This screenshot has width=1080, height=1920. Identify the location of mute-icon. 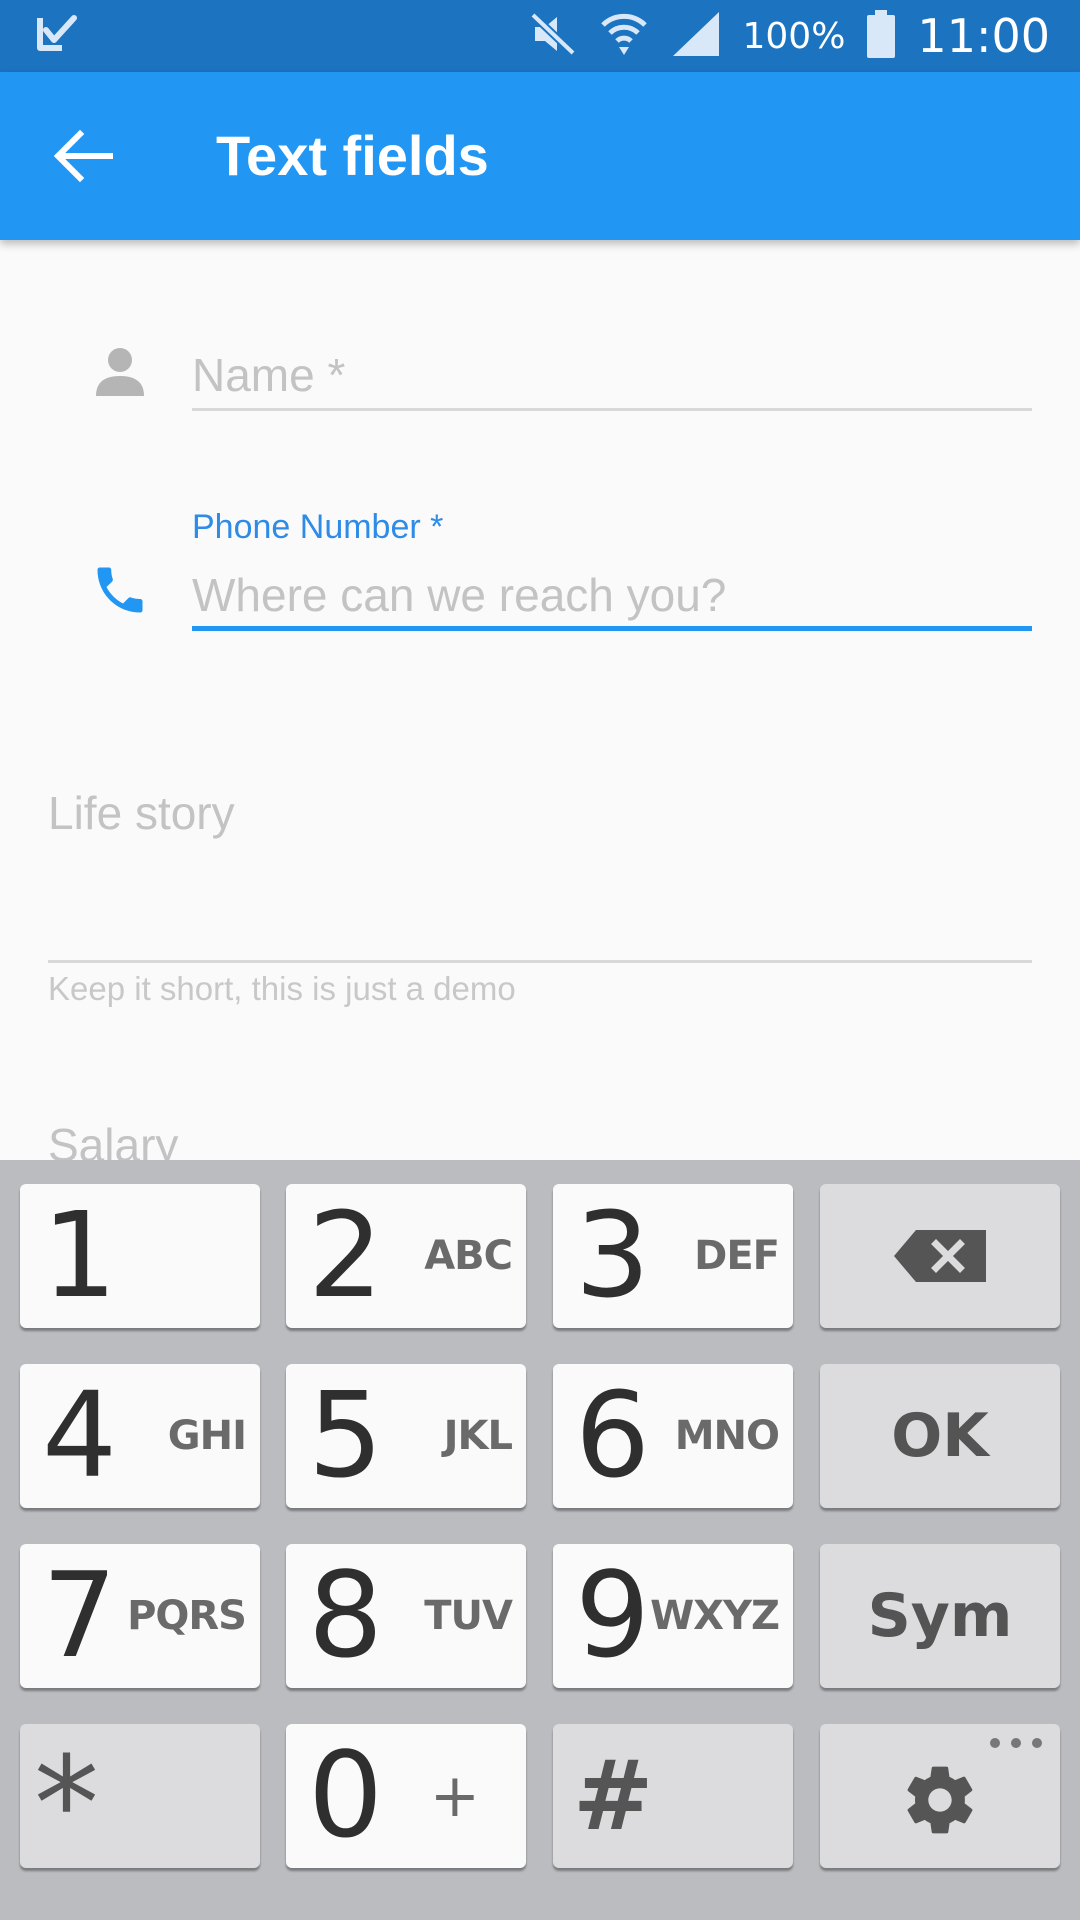
(553, 36).